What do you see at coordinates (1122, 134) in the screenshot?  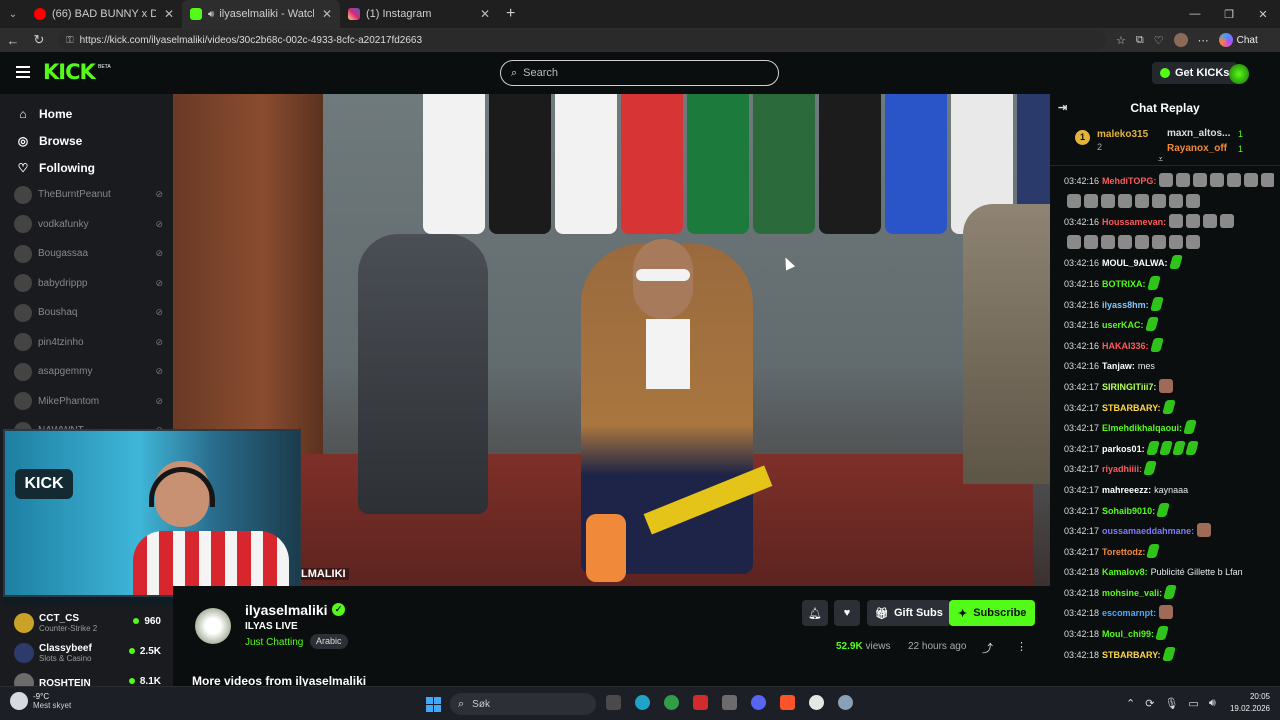 I see `leaderboard-top-user: maleko315` at bounding box center [1122, 134].